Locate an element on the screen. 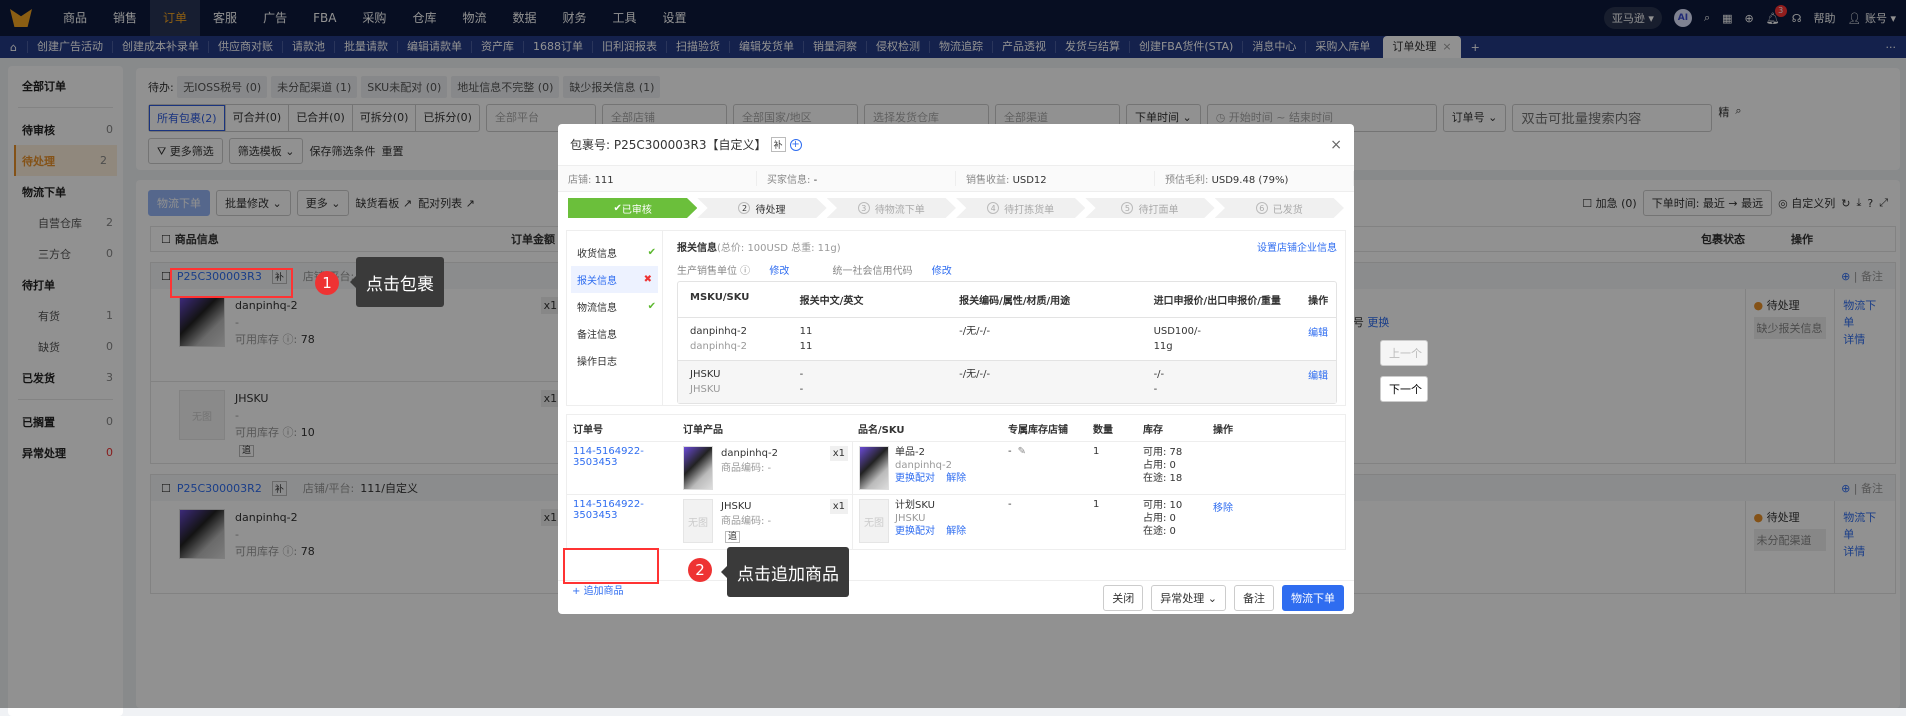  step-label: 已发货 is located at coordinates (1287, 210).